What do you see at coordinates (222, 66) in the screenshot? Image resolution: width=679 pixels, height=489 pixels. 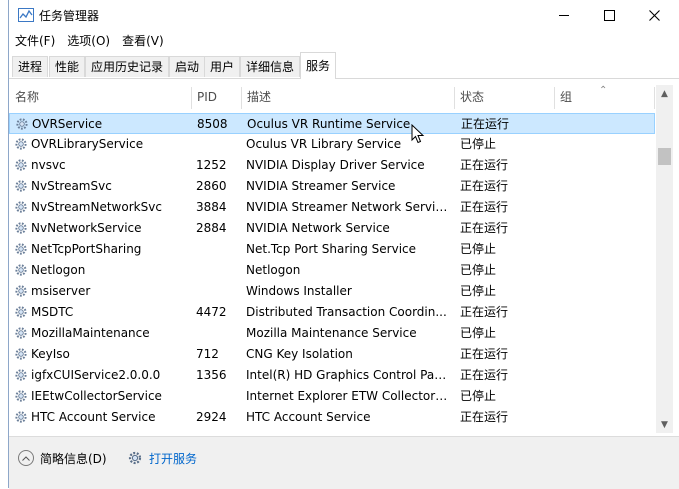 I see `tab-users: 用户` at bounding box center [222, 66].